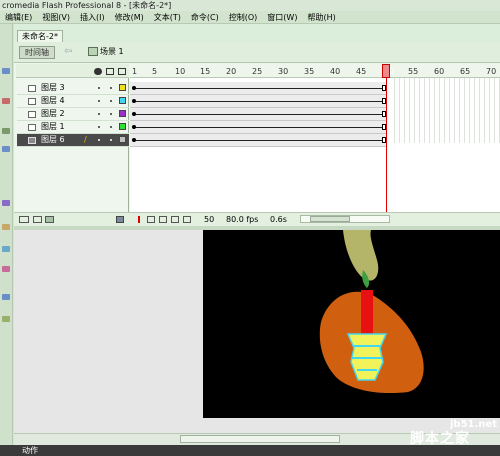  I want to click on ruler-number: 65, so click(465, 71).